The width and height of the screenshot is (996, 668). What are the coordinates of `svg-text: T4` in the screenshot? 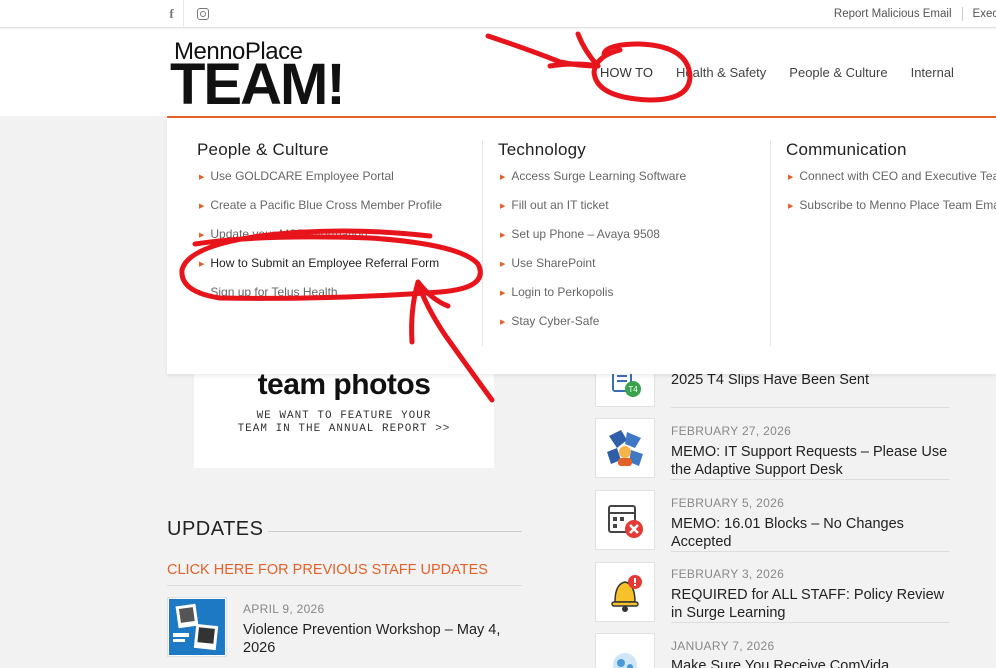 It's located at (633, 389).